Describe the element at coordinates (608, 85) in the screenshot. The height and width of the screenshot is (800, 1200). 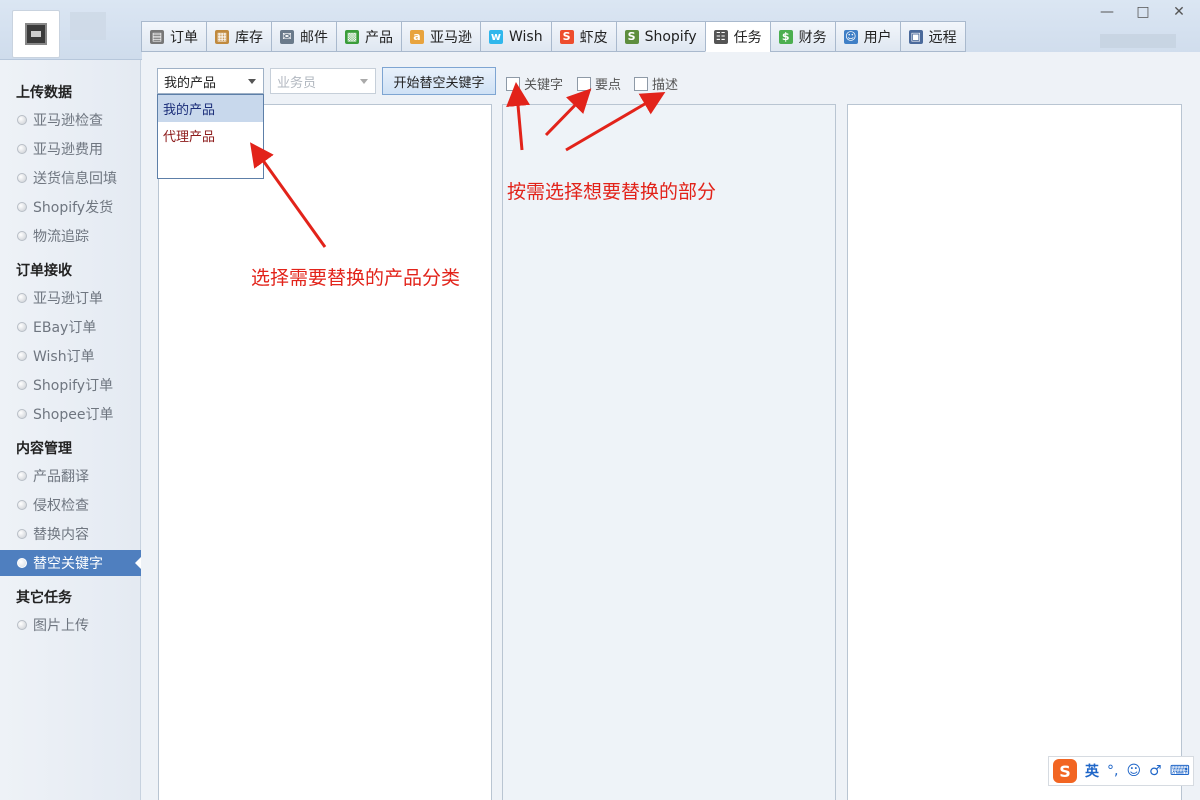
I see `checkbox-label: 要点` at that location.